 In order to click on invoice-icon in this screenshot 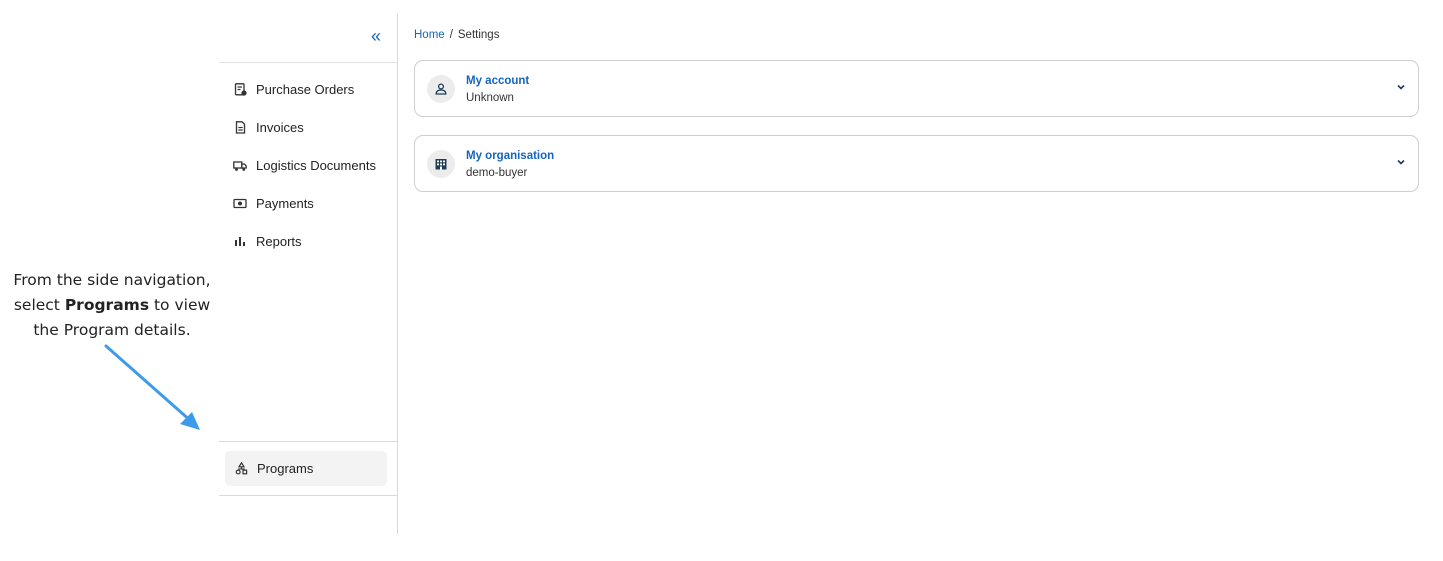, I will do `click(240, 127)`.